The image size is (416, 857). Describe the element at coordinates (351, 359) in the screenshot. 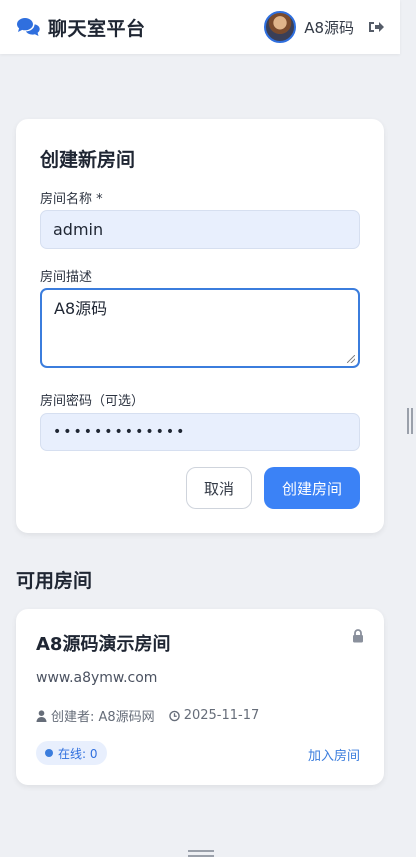

I see `textarea-resize-grip` at that location.